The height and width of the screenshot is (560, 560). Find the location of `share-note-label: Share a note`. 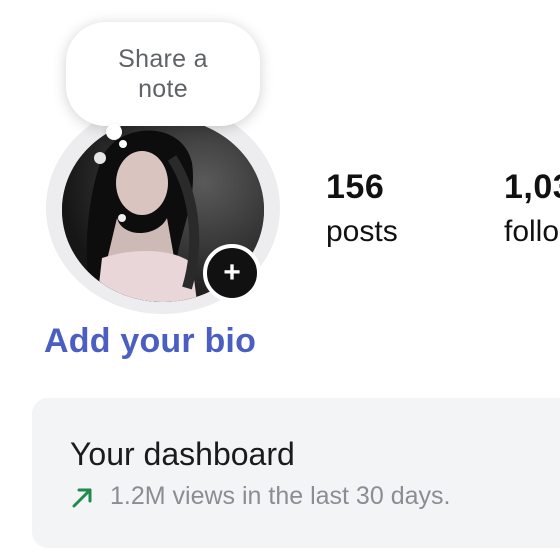

share-note-label: Share a note is located at coordinates (163, 74).